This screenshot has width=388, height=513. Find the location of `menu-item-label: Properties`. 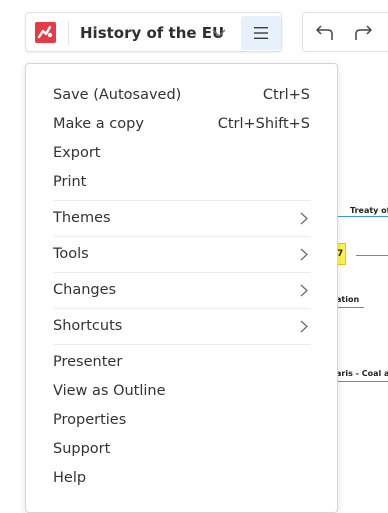

menu-item-label: Properties is located at coordinates (90, 420).